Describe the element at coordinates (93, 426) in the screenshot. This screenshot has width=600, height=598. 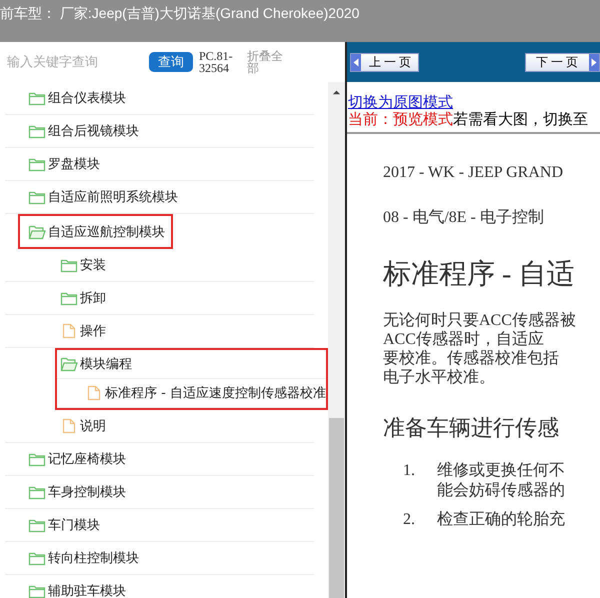
I see `tree-item: 说明` at that location.